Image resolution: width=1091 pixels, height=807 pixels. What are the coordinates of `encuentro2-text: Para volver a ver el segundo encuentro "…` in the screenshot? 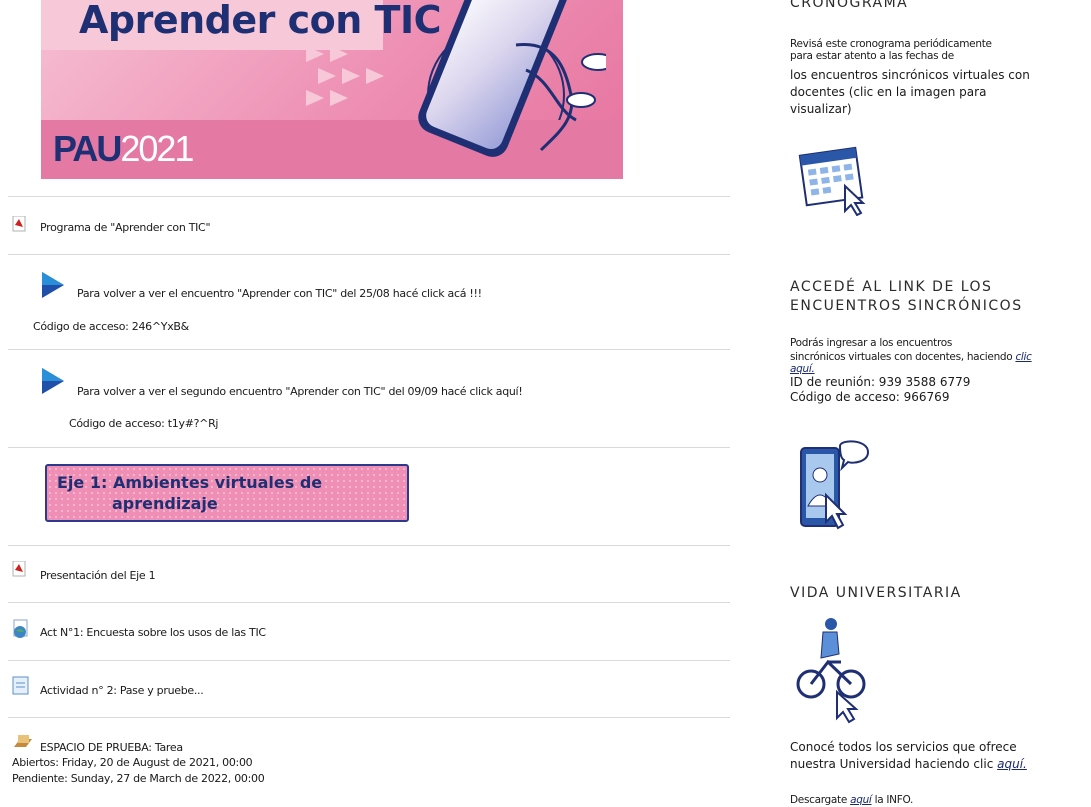 It's located at (300, 391).